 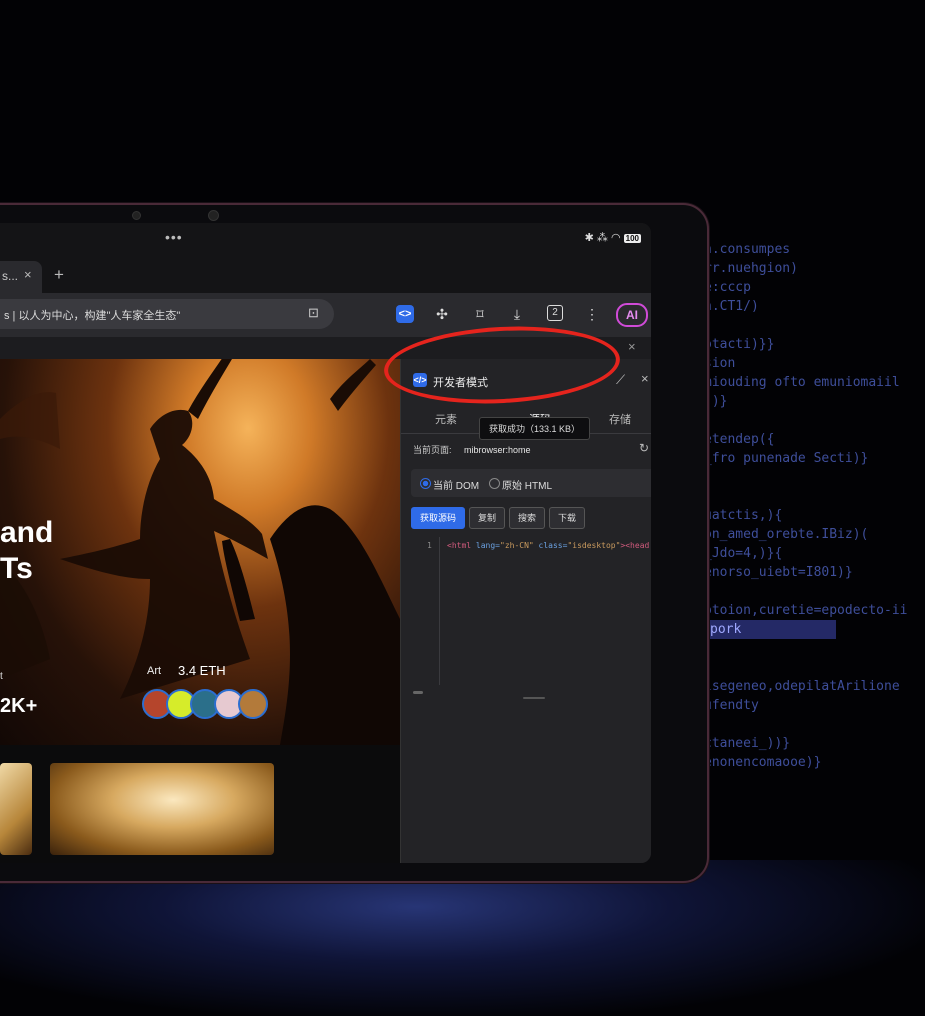 I want to click on code-line: _Jdo=4,)}{, so click(x=743, y=553).